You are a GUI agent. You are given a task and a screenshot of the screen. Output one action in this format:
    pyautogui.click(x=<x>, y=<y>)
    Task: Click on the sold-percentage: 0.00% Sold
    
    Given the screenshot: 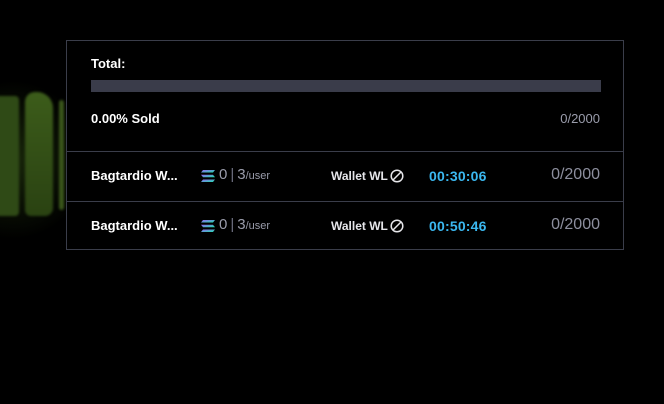 What is the action you would take?
    pyautogui.click(x=125, y=118)
    